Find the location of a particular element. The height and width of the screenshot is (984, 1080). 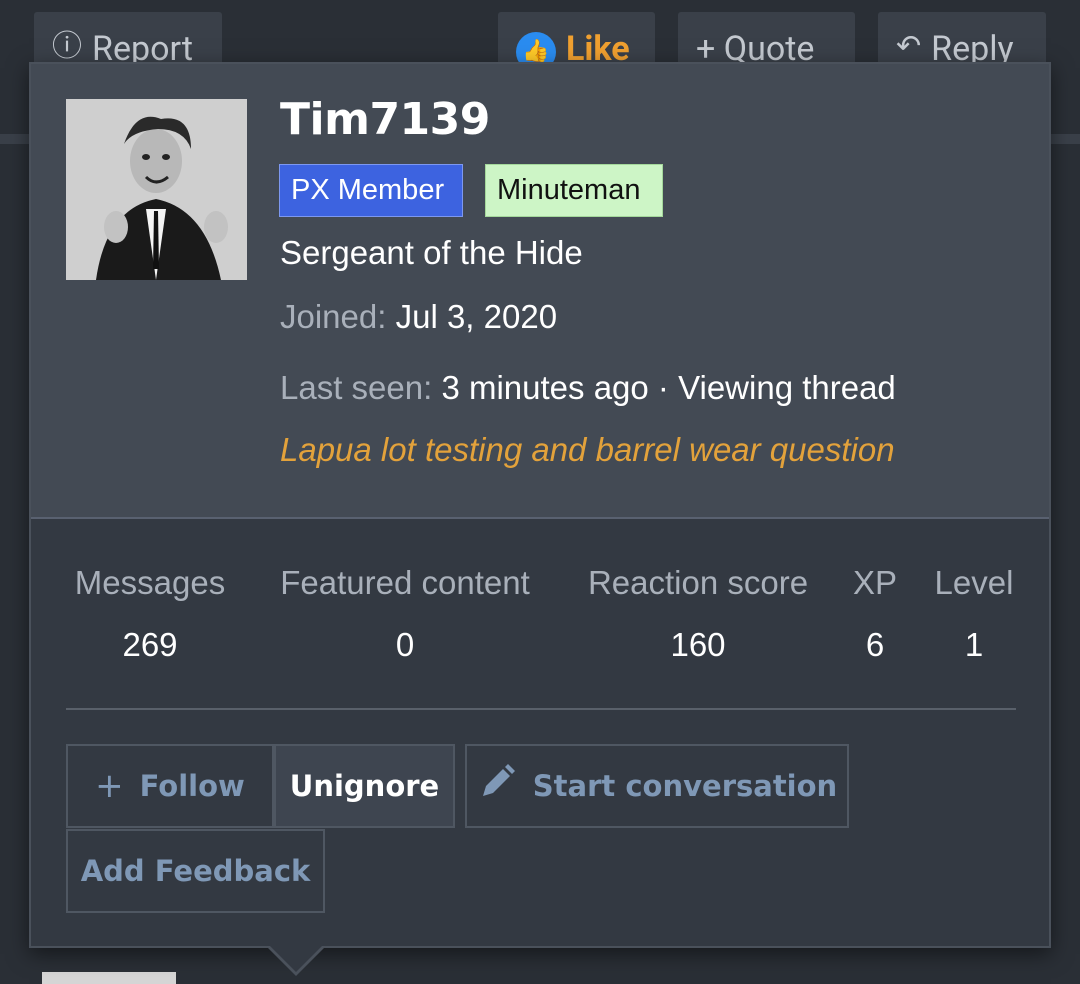

quote-label: + Quote is located at coordinates (755, 49).